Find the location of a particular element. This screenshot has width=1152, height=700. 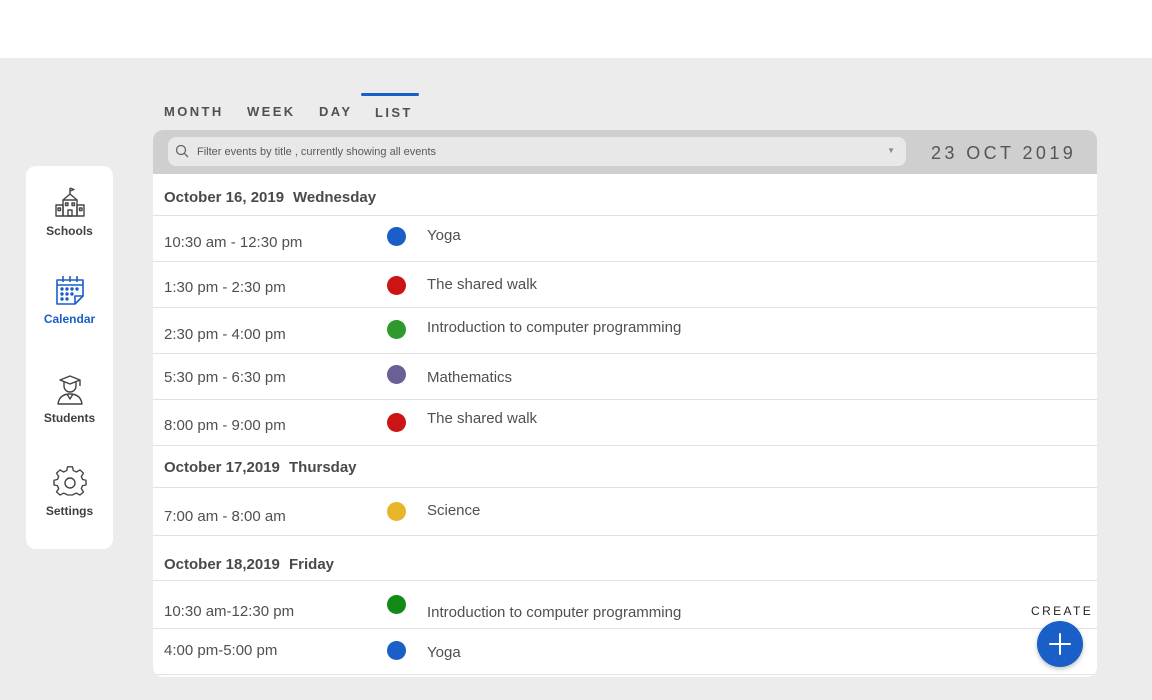

day-header: October 17,2019 Thursday is located at coordinates (625, 467).